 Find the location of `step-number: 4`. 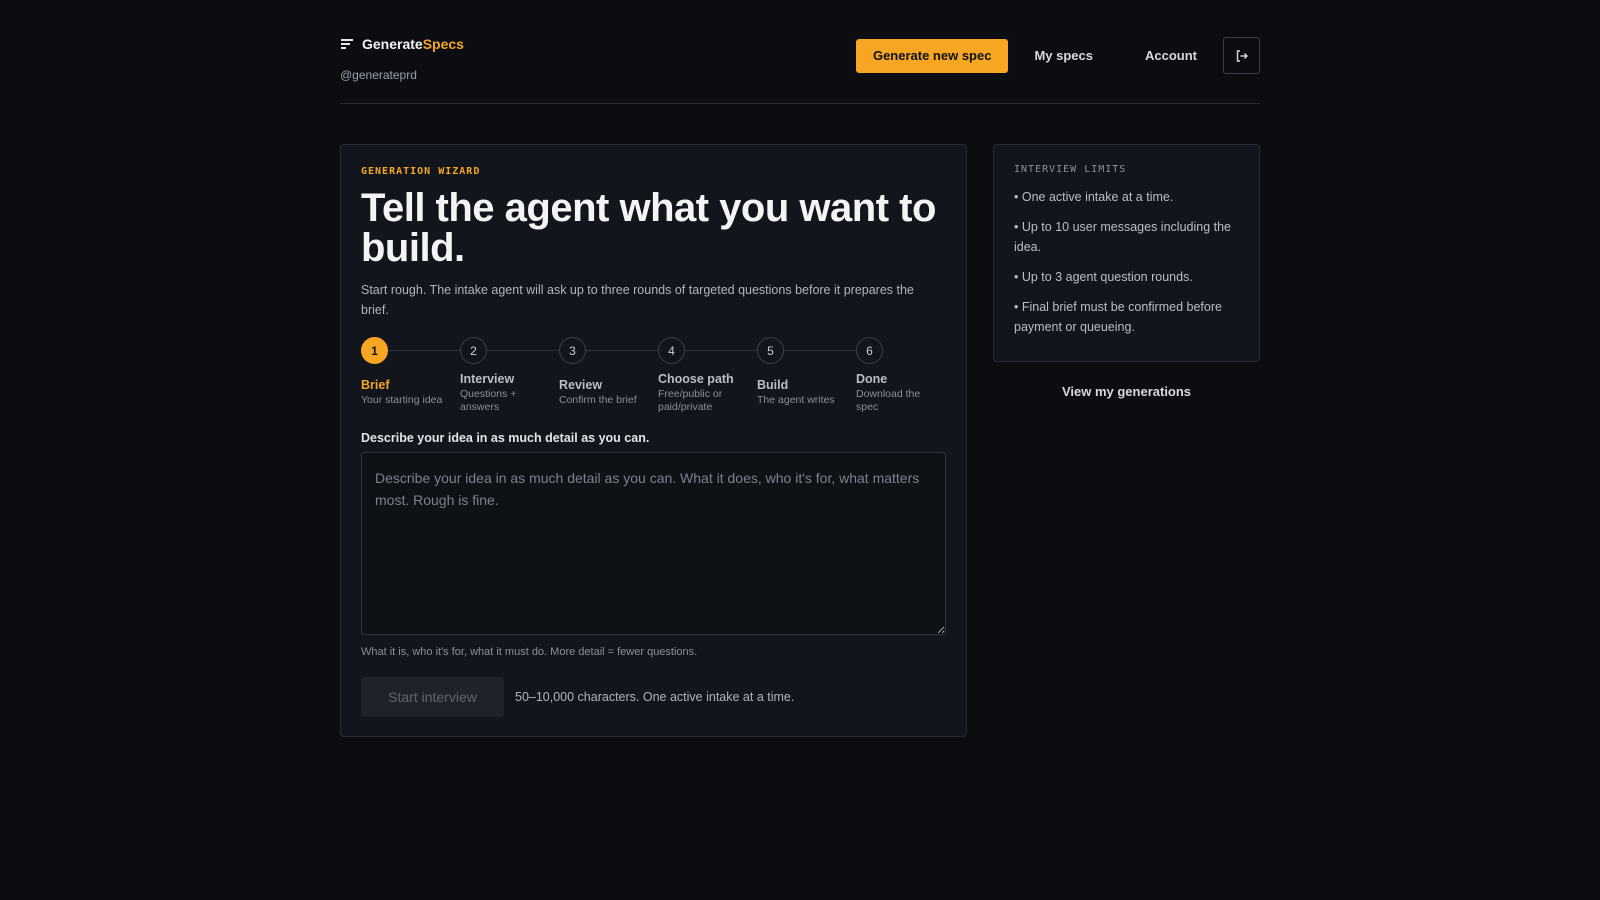

step-number: 4 is located at coordinates (671, 350).